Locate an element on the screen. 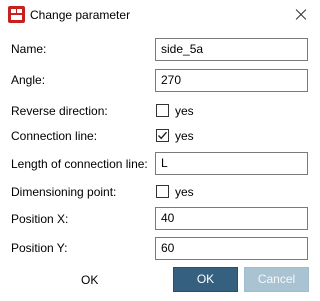 This screenshot has height=301, width=320. name-field: side_5a is located at coordinates (231, 49).